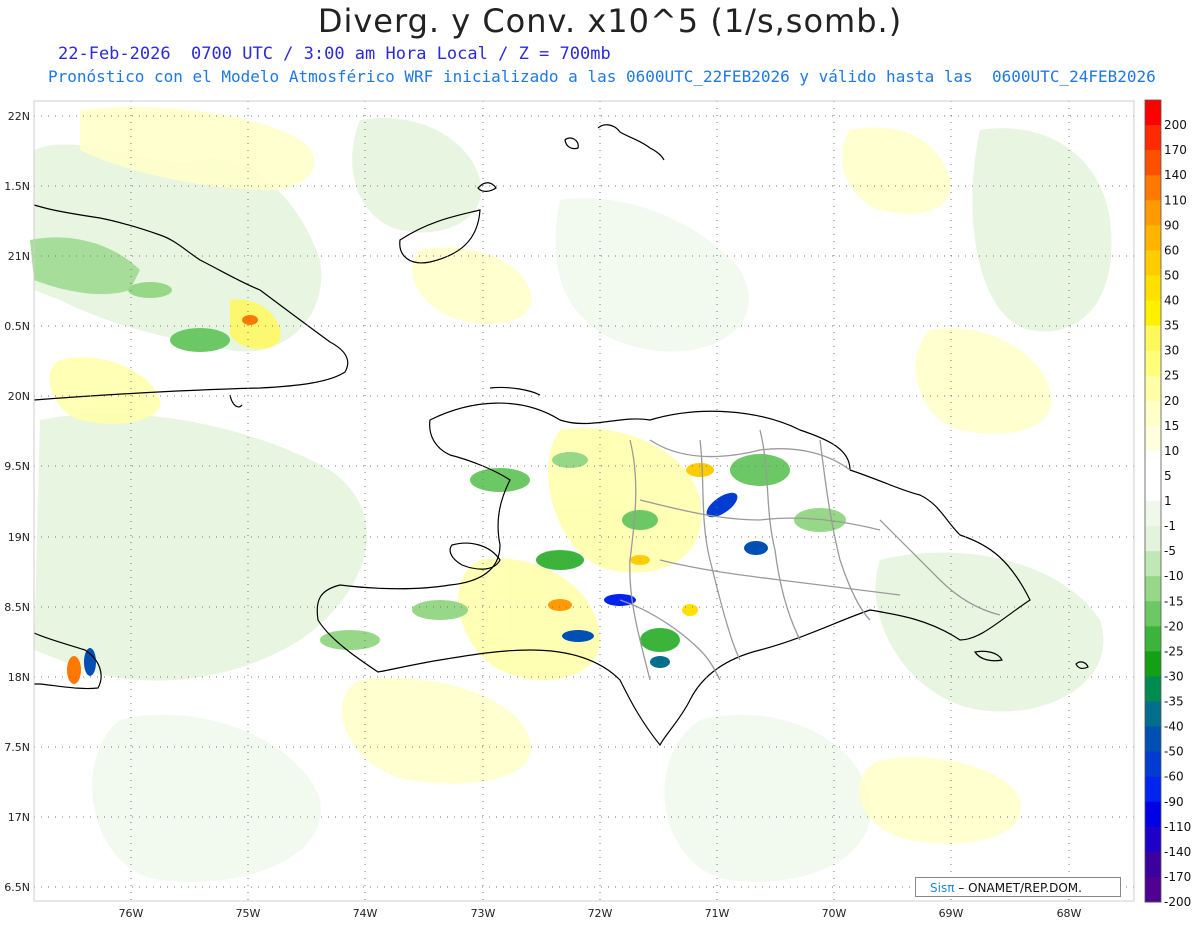  Describe the element at coordinates (1171, 326) in the screenshot. I see `colorbar-label: 35` at that location.